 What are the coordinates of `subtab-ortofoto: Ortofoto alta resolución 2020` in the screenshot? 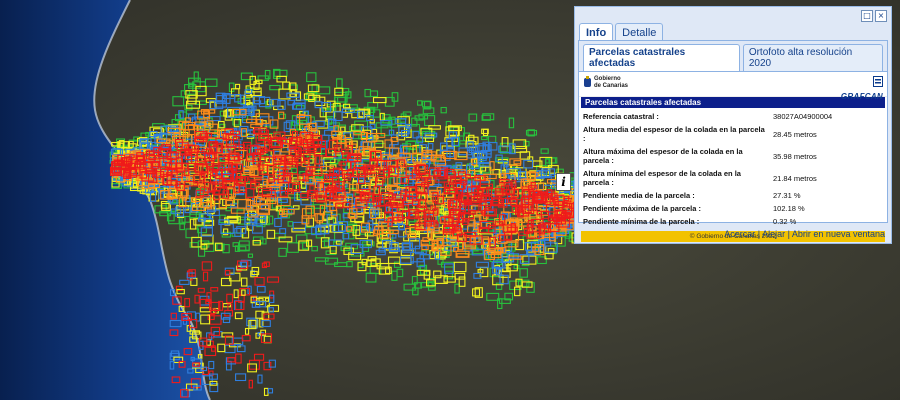 It's located at (812, 57).